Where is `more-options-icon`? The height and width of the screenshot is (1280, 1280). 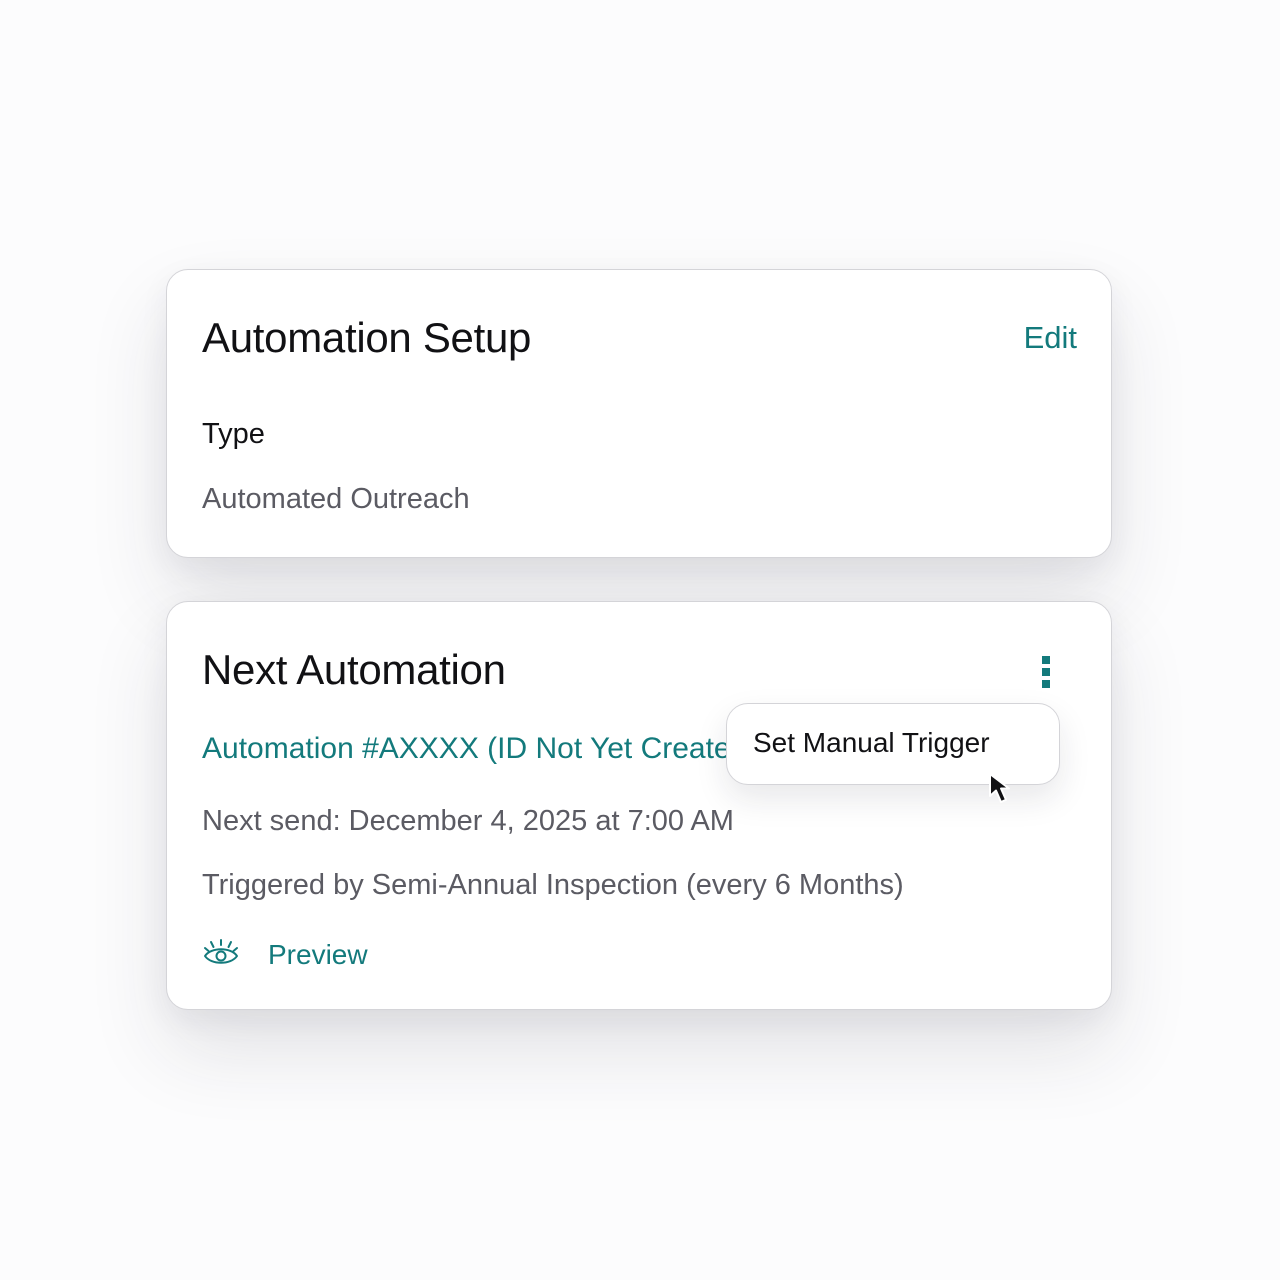
more-options-icon is located at coordinates (1046, 672).